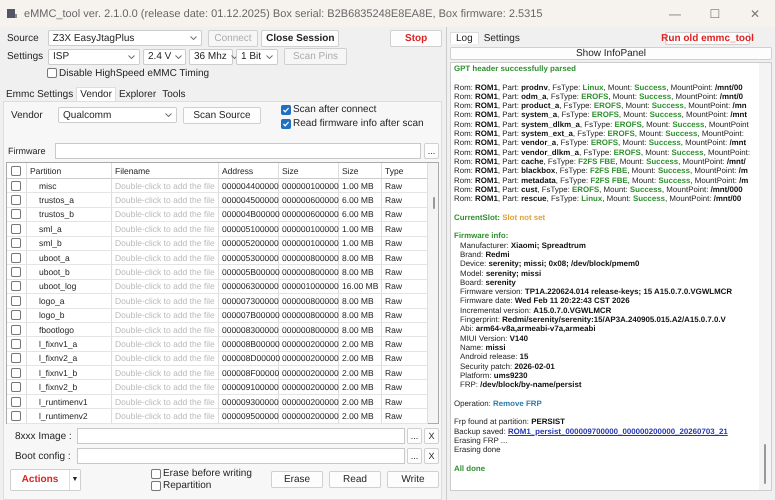 The width and height of the screenshot is (775, 500). Describe the element at coordinates (464, 38) in the screenshot. I see `tab: Log` at that location.